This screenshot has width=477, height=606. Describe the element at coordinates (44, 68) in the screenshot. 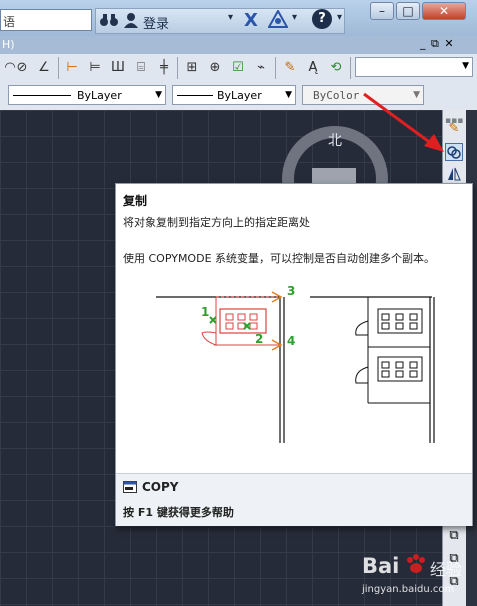

I see `angle-icon: ∠` at that location.